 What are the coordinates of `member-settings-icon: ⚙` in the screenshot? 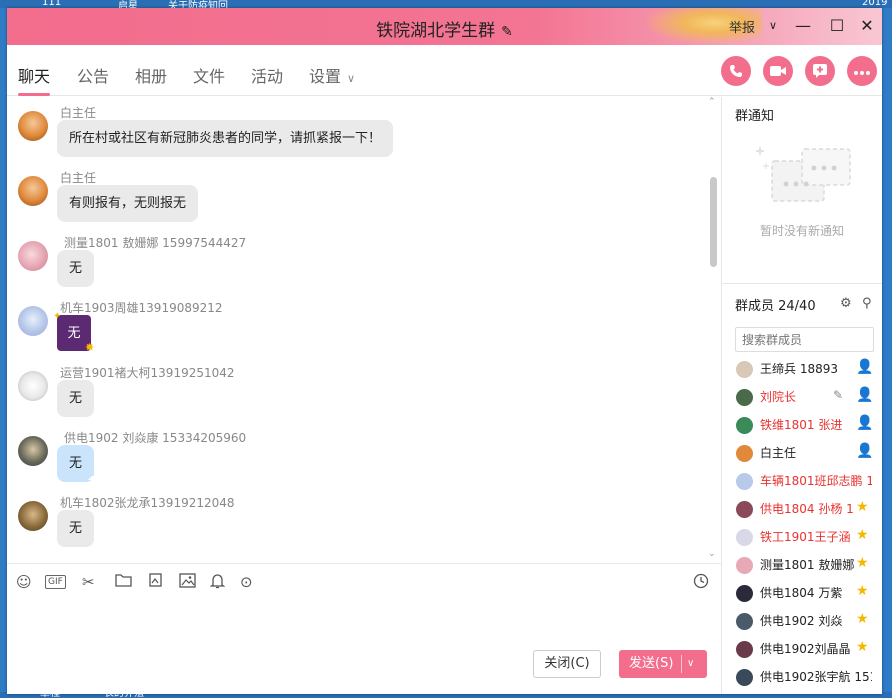 It's located at (846, 303).